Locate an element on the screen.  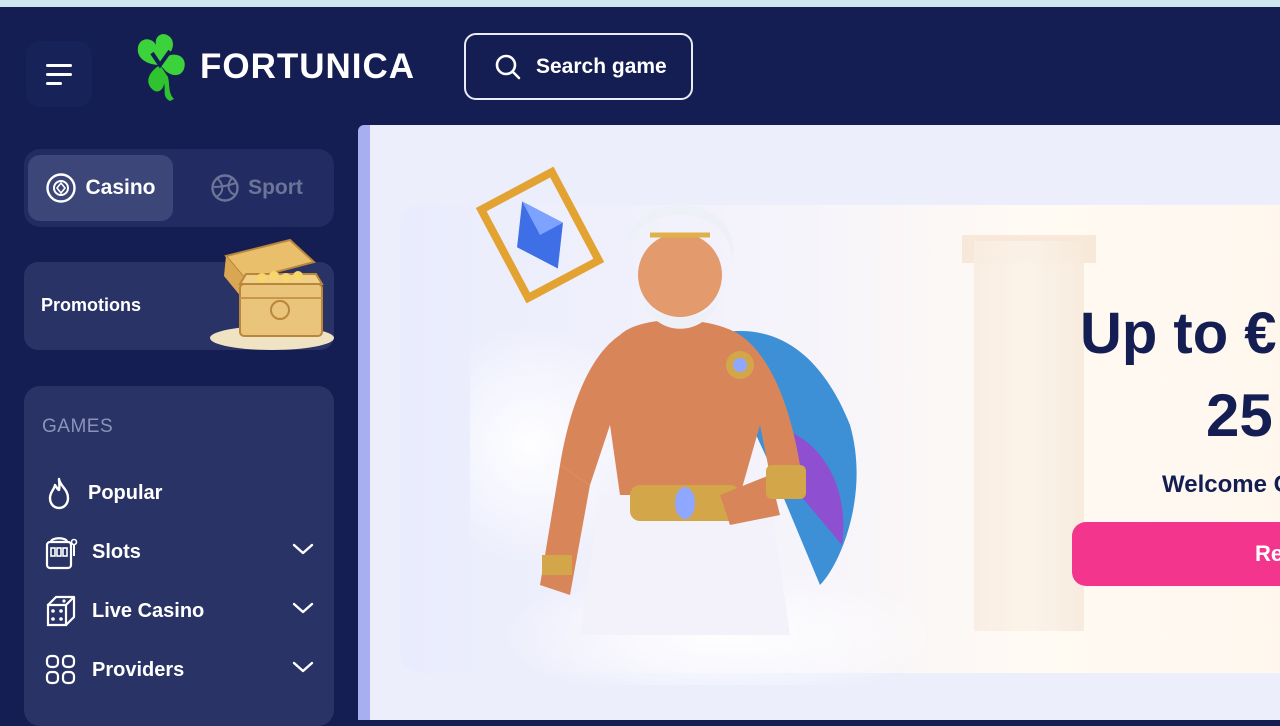
scrollbar is located at coordinates (364, 422).